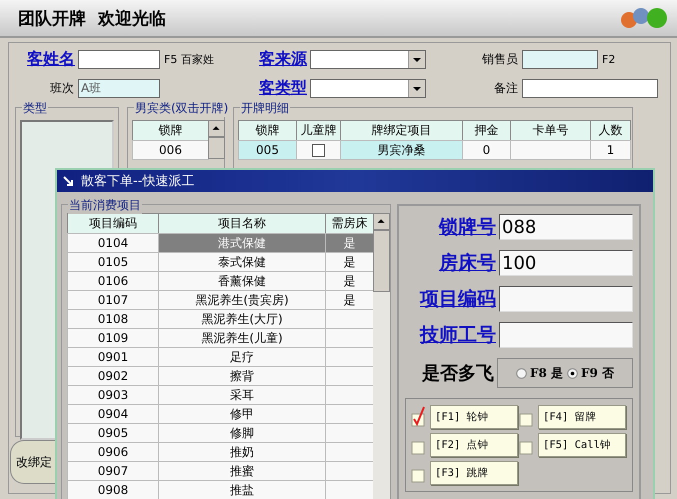  What do you see at coordinates (458, 299) in the screenshot?
I see `field-label: 项目编码` at bounding box center [458, 299].